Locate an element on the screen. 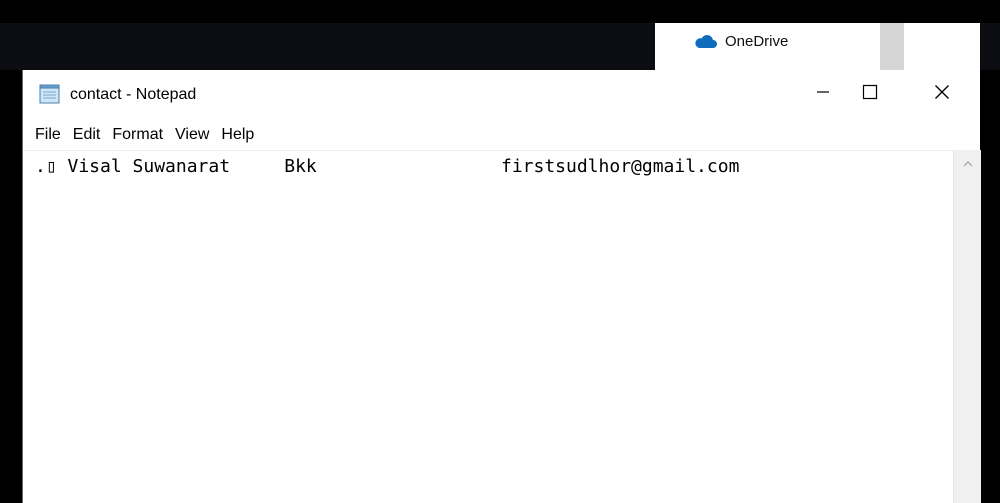  close-button is located at coordinates (942, 94).